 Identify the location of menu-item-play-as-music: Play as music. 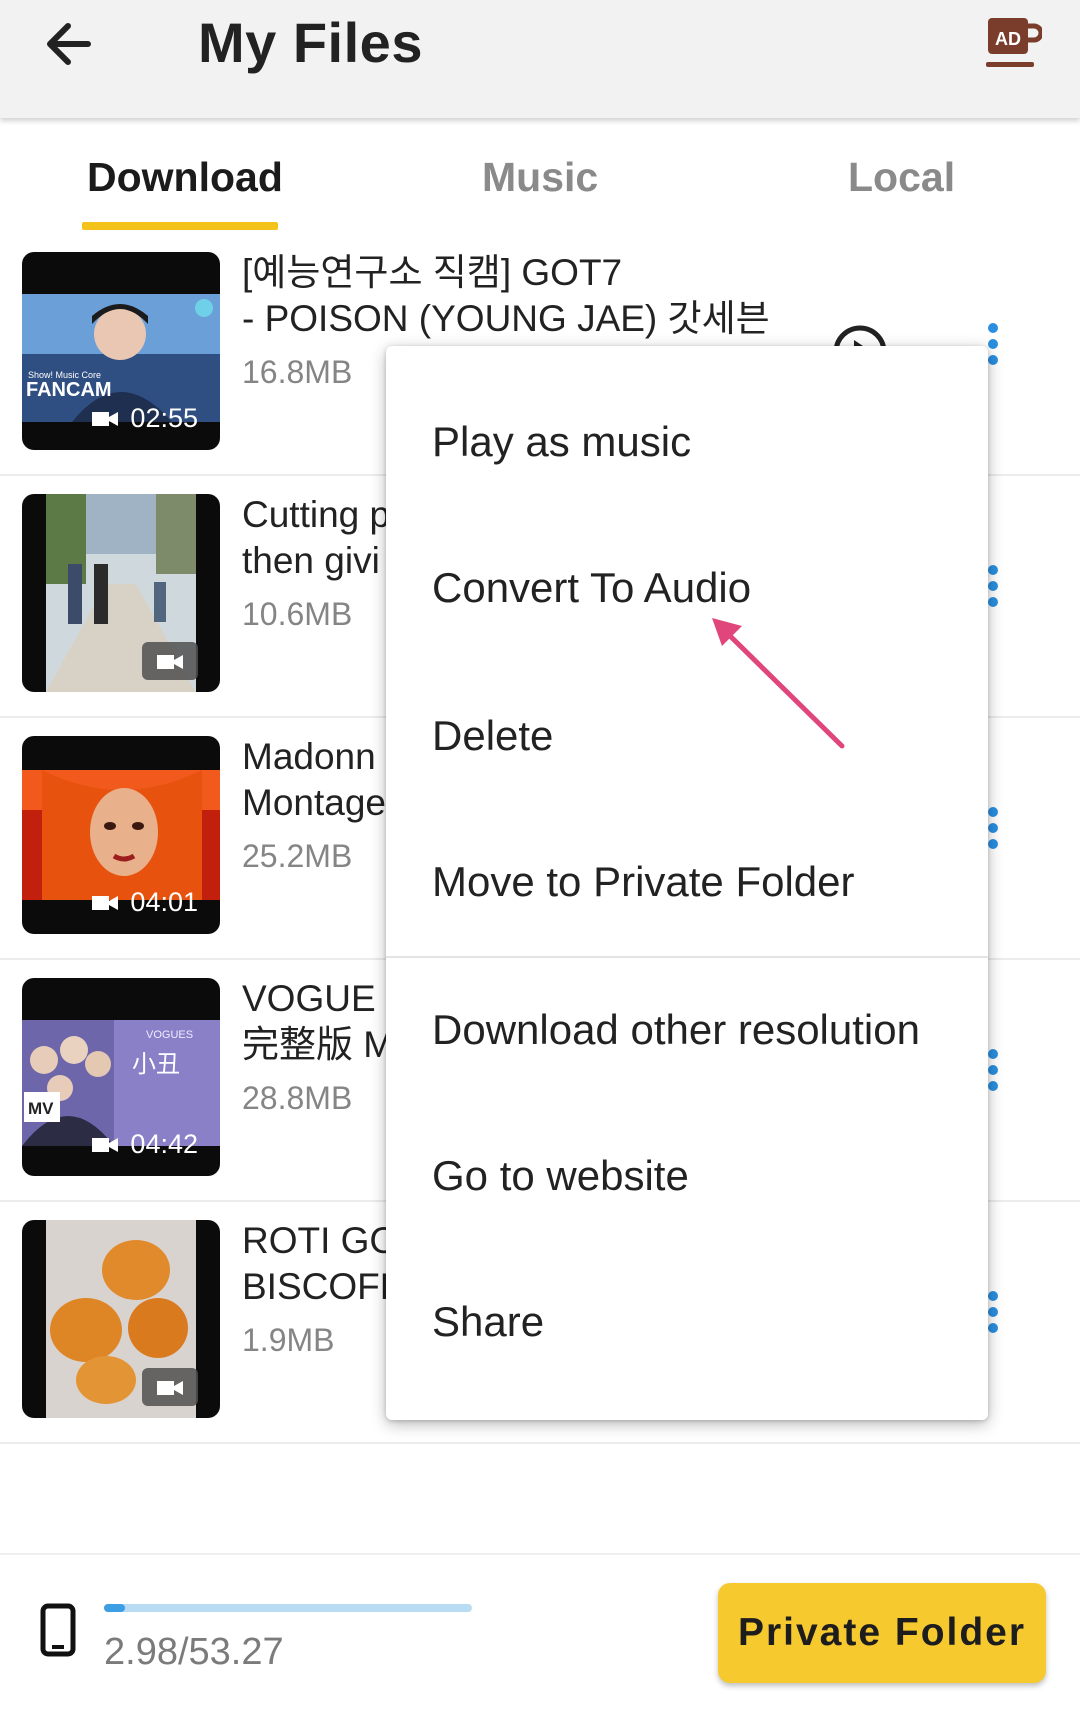
(561, 442).